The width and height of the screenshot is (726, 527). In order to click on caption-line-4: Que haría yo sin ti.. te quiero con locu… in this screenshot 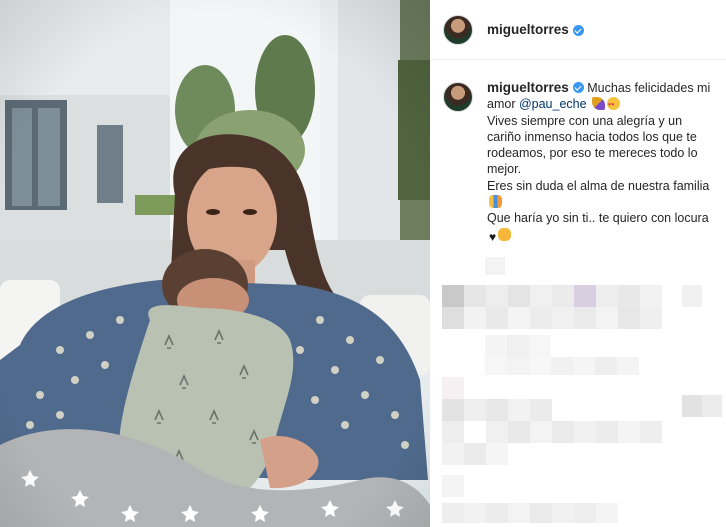, I will do `click(598, 218)`.